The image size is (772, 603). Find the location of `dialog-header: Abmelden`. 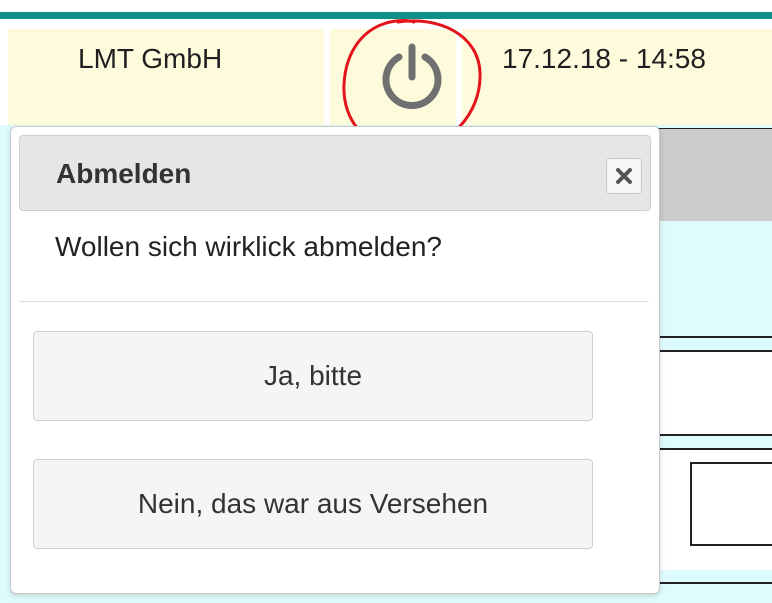

dialog-header: Abmelden is located at coordinates (335, 173).